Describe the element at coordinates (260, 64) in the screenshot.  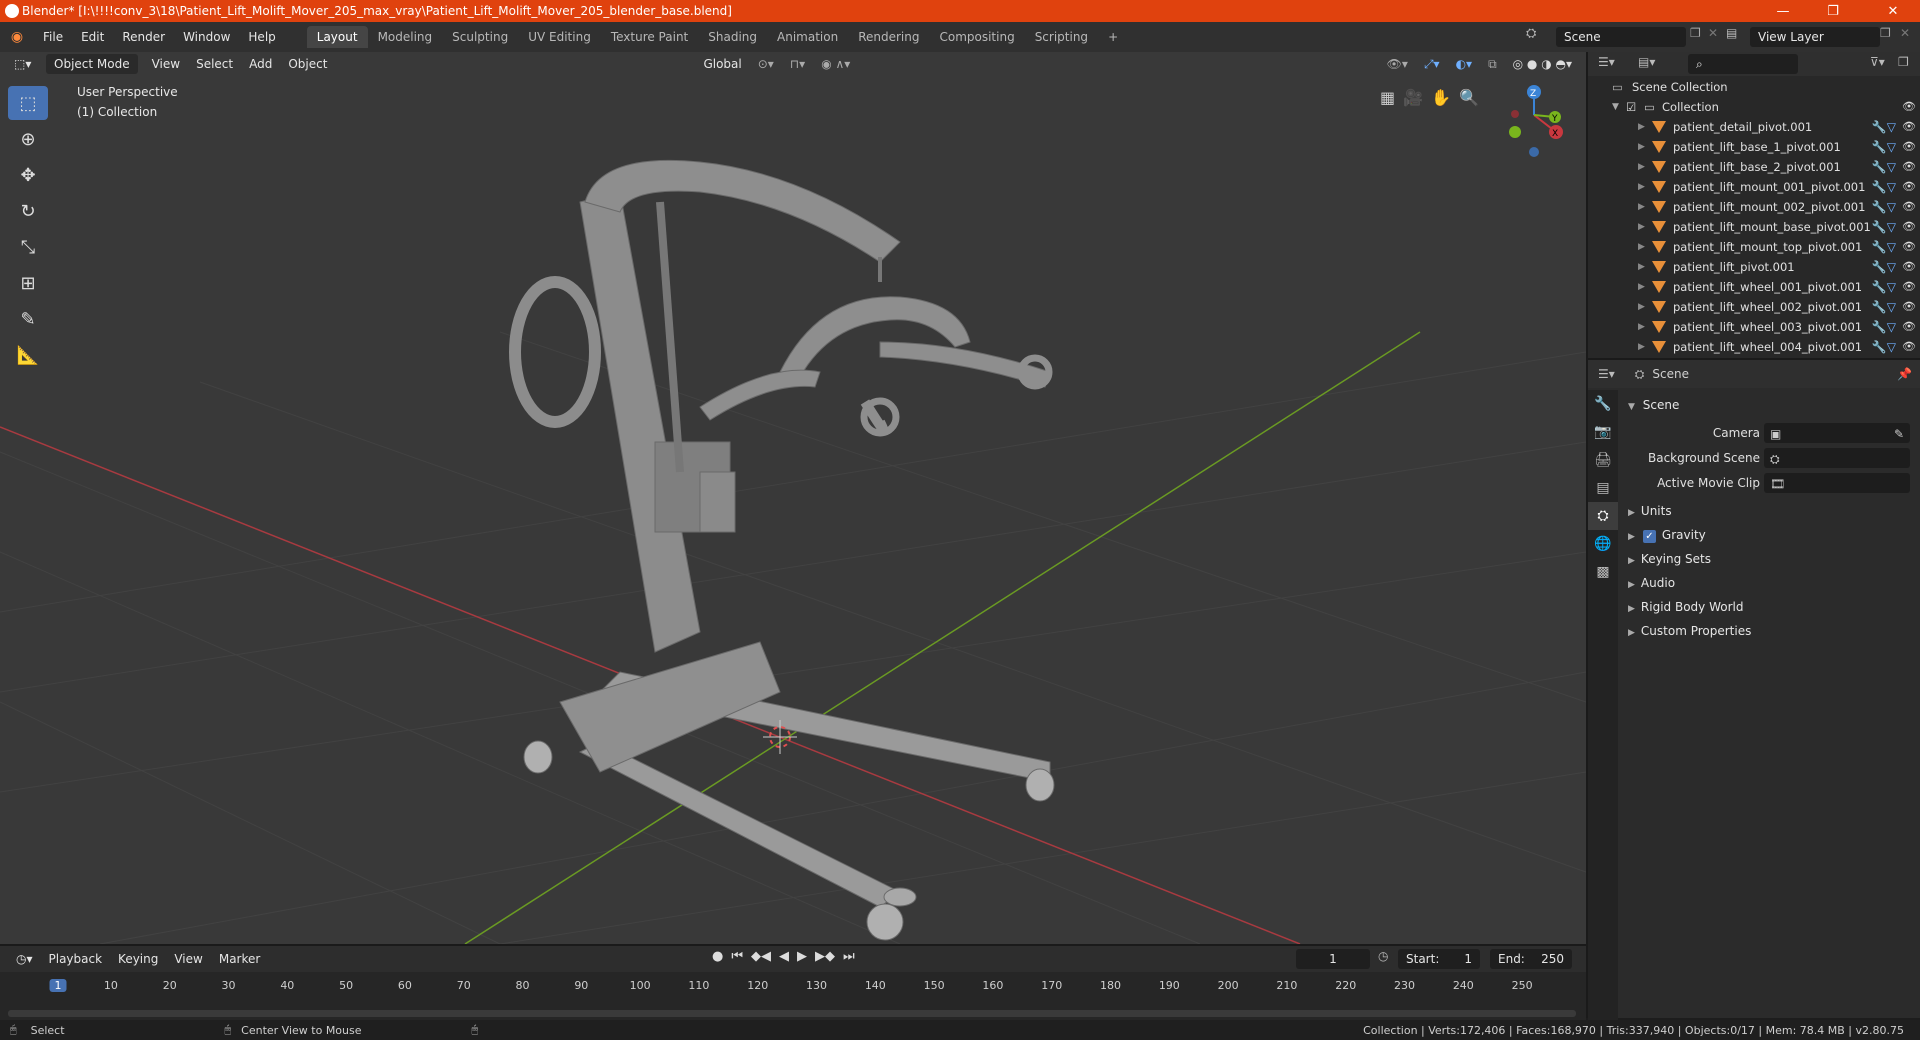
I see `viewport-menu-add: Add` at that location.